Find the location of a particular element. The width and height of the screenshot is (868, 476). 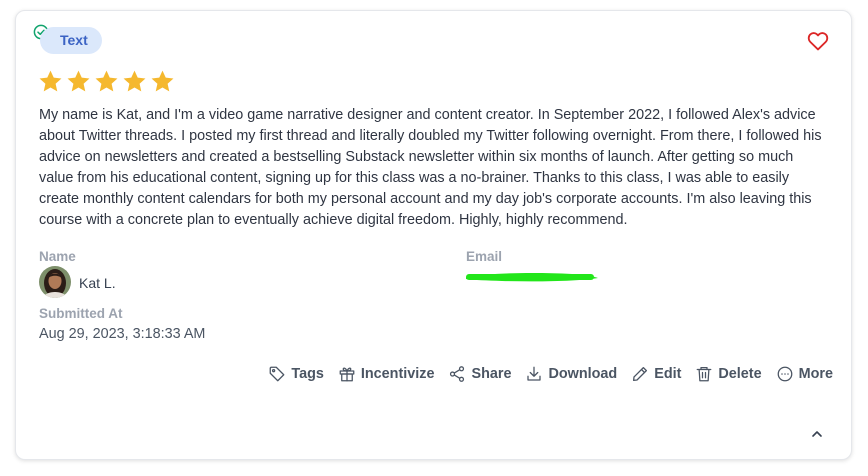

tags-label: Tags is located at coordinates (307, 374).